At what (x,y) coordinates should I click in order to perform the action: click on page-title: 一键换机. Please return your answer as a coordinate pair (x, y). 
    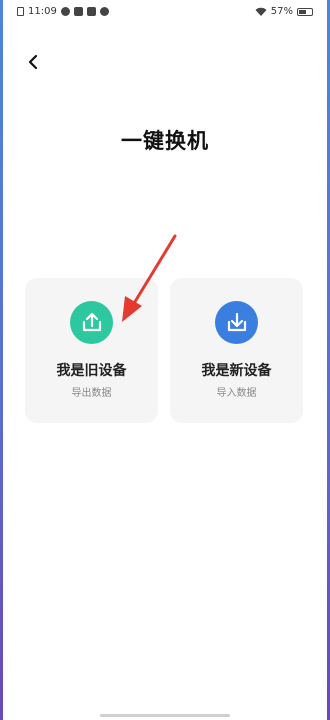
    Looking at the image, I should click on (165, 141).